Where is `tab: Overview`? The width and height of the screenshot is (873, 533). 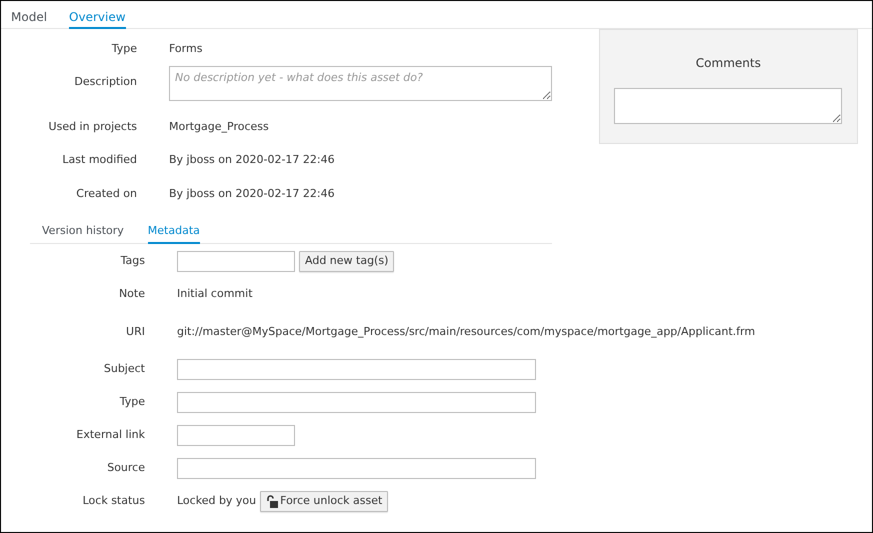
tab: Overview is located at coordinates (97, 15).